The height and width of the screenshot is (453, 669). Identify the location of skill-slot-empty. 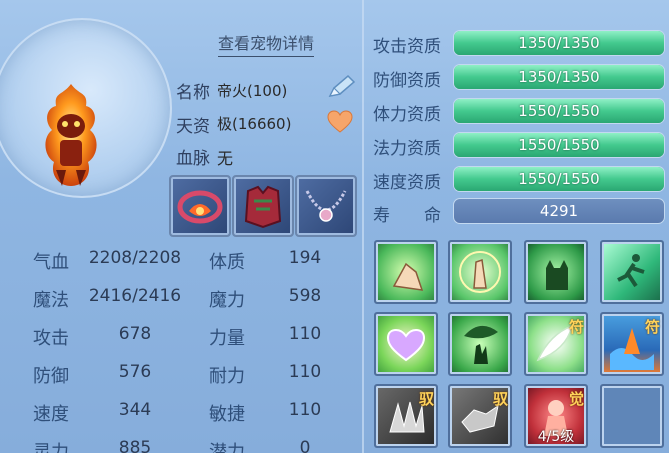
(632, 416).